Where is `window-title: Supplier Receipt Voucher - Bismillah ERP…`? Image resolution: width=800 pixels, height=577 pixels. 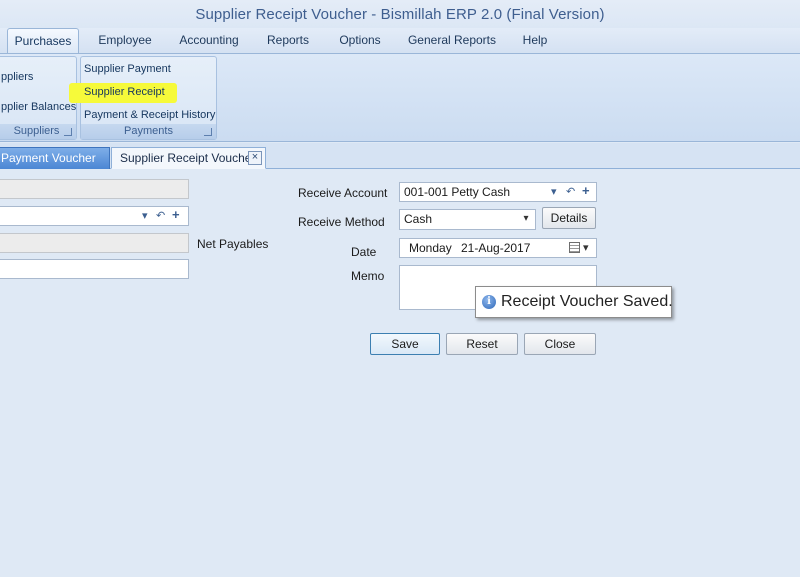 window-title: Supplier Receipt Voucher - Bismillah ERP… is located at coordinates (400, 14).